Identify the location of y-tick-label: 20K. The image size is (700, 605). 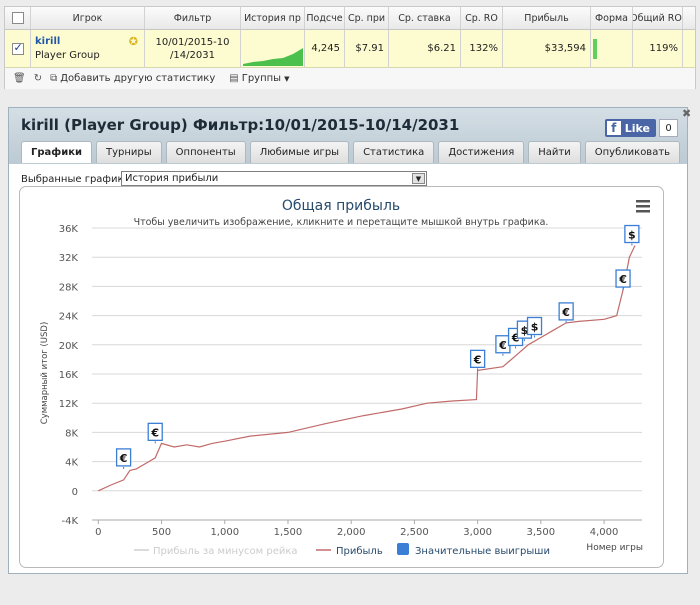
(69, 346).